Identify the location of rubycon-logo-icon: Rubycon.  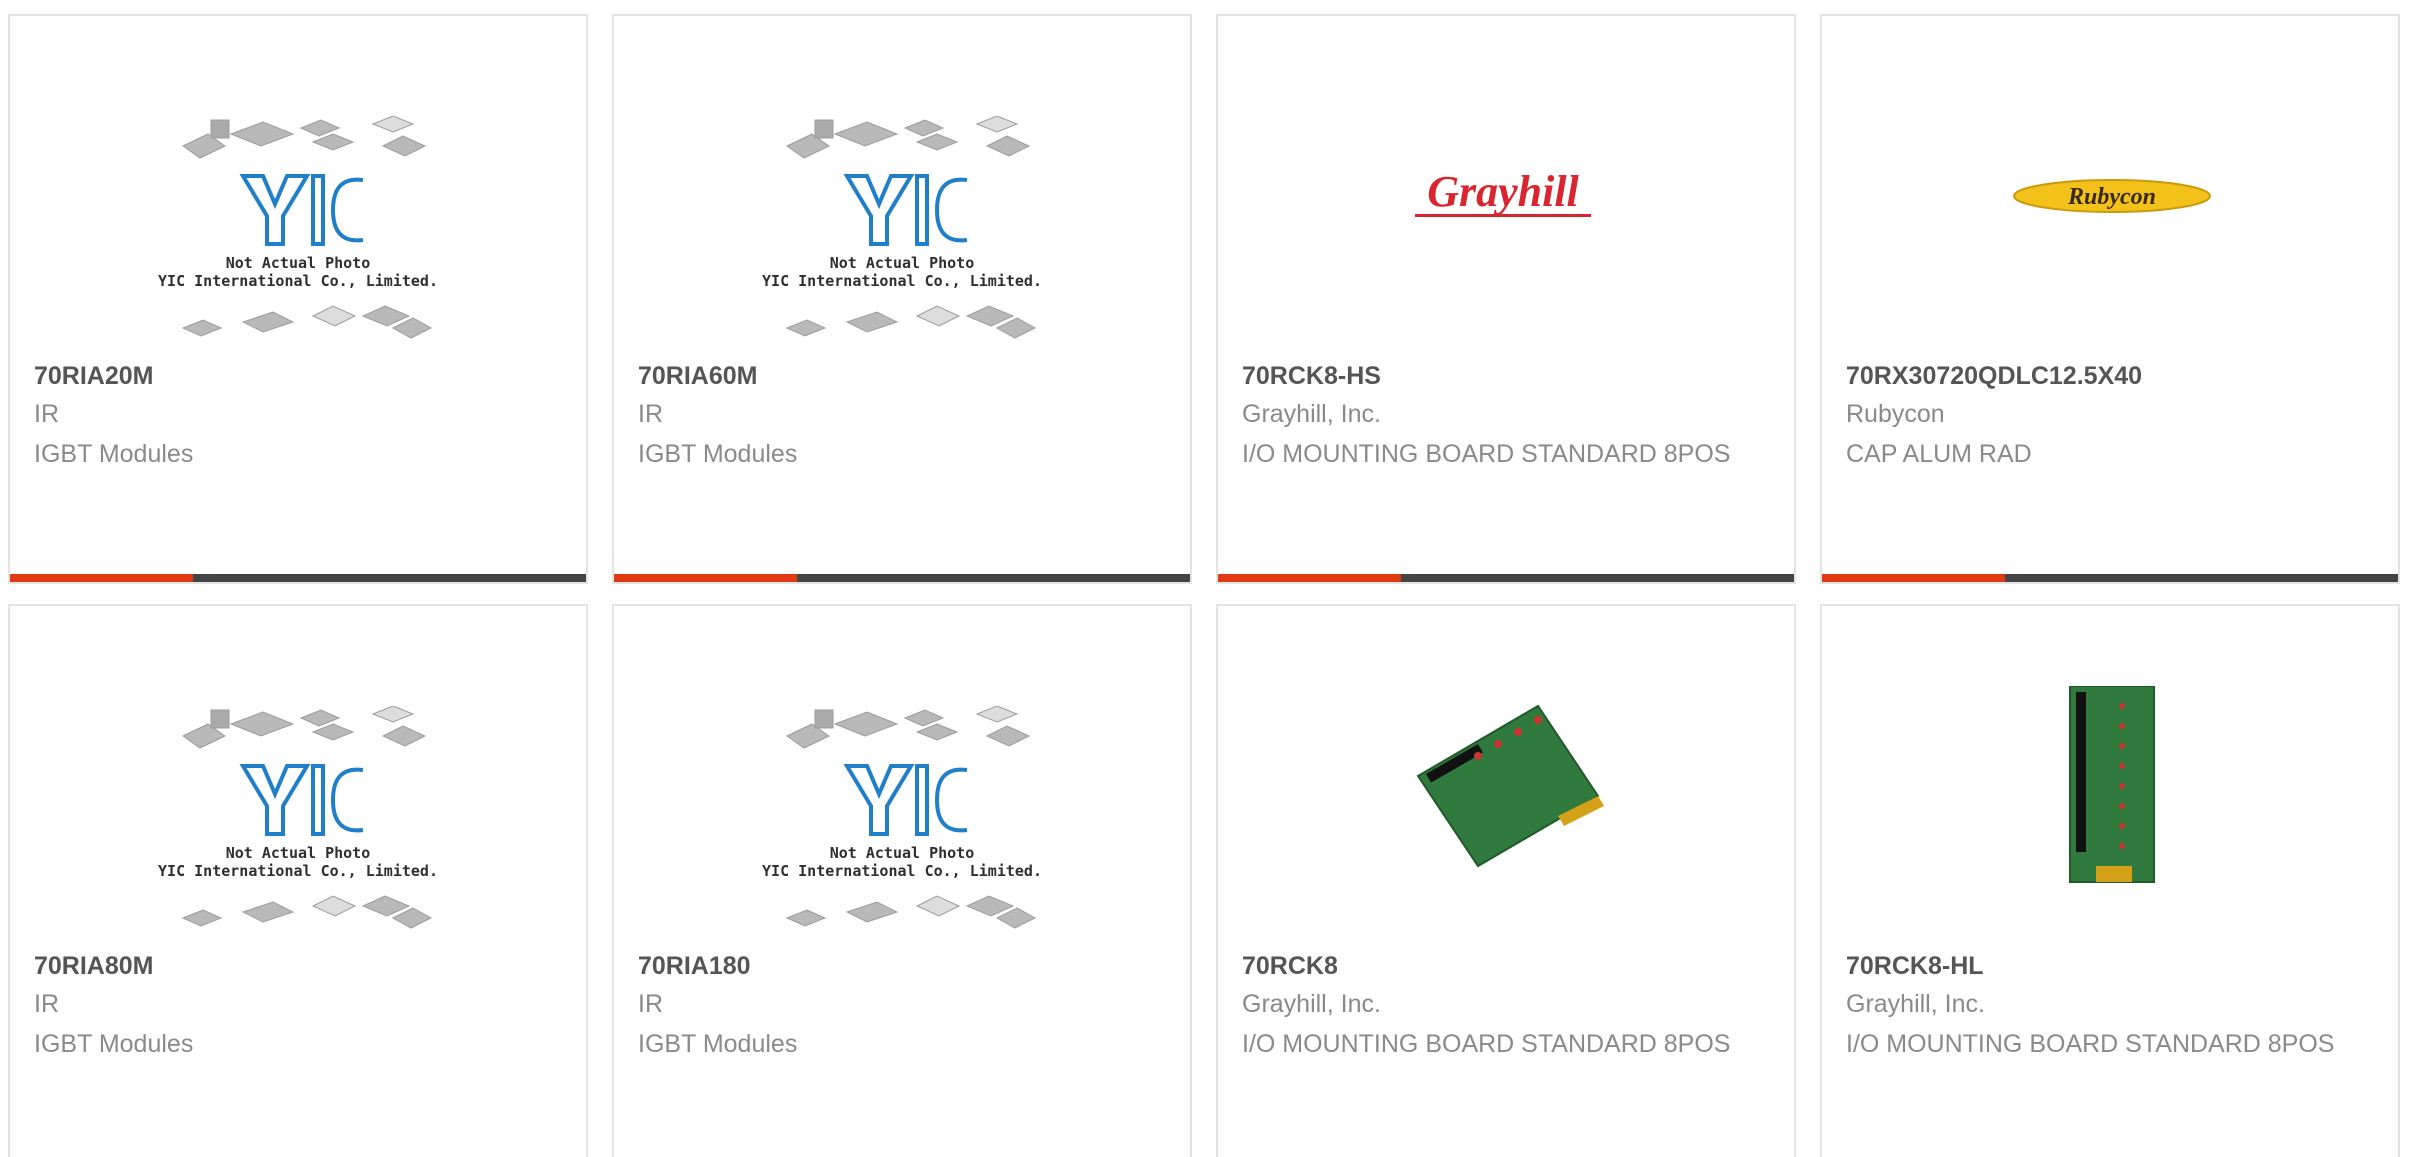
(2112, 196).